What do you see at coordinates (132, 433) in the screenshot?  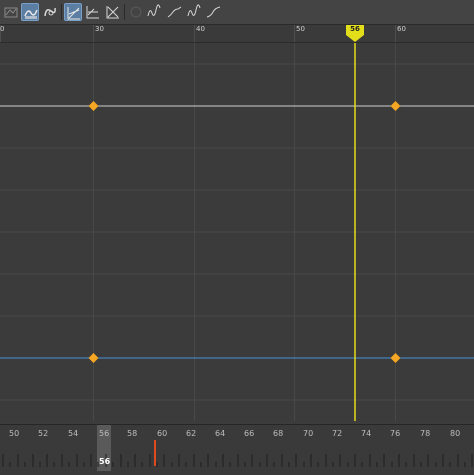 I see `timeline-label: 58` at bounding box center [132, 433].